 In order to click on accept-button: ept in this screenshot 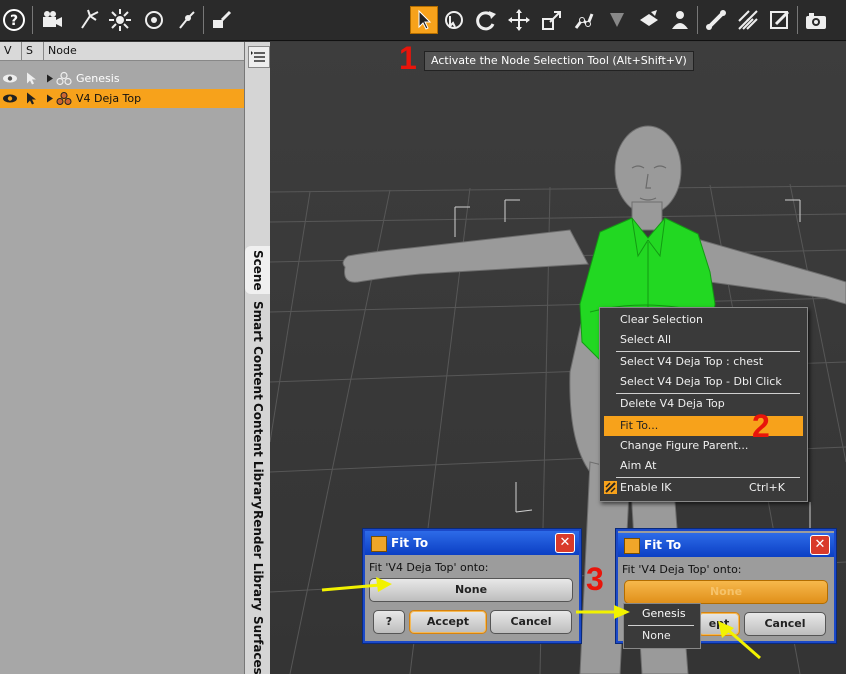, I will do `click(719, 624)`.